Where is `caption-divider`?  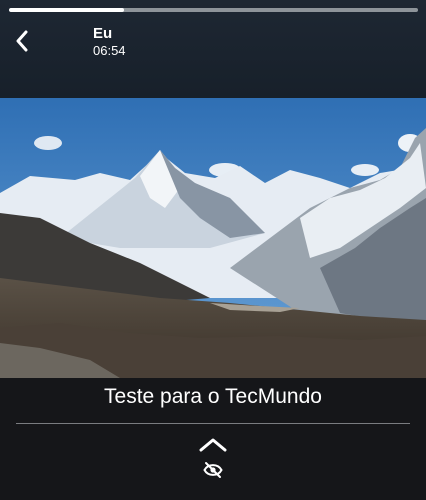 caption-divider is located at coordinates (213, 423).